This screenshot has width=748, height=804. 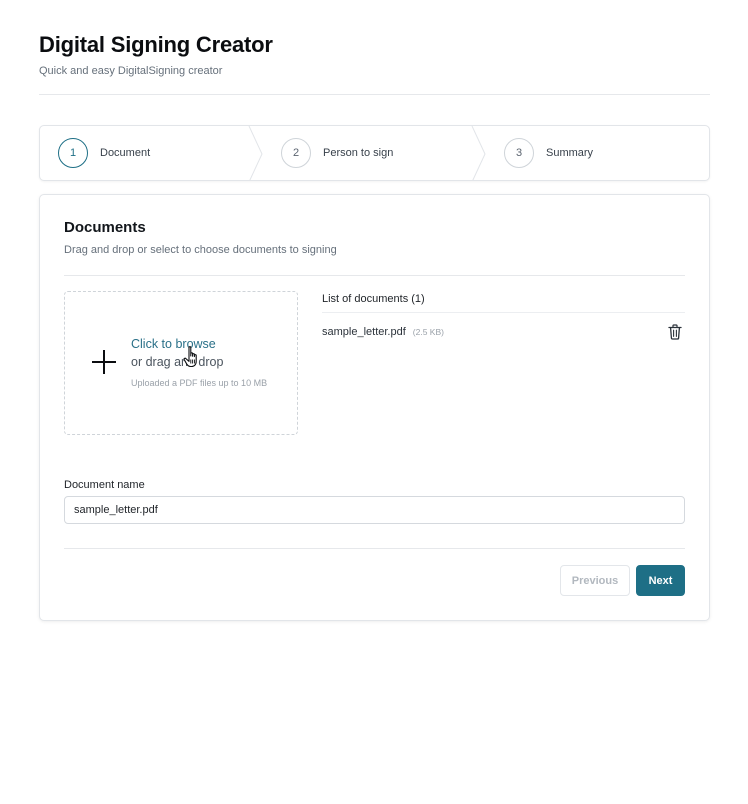 I want to click on document-name-label: Document name, so click(x=104, y=485).